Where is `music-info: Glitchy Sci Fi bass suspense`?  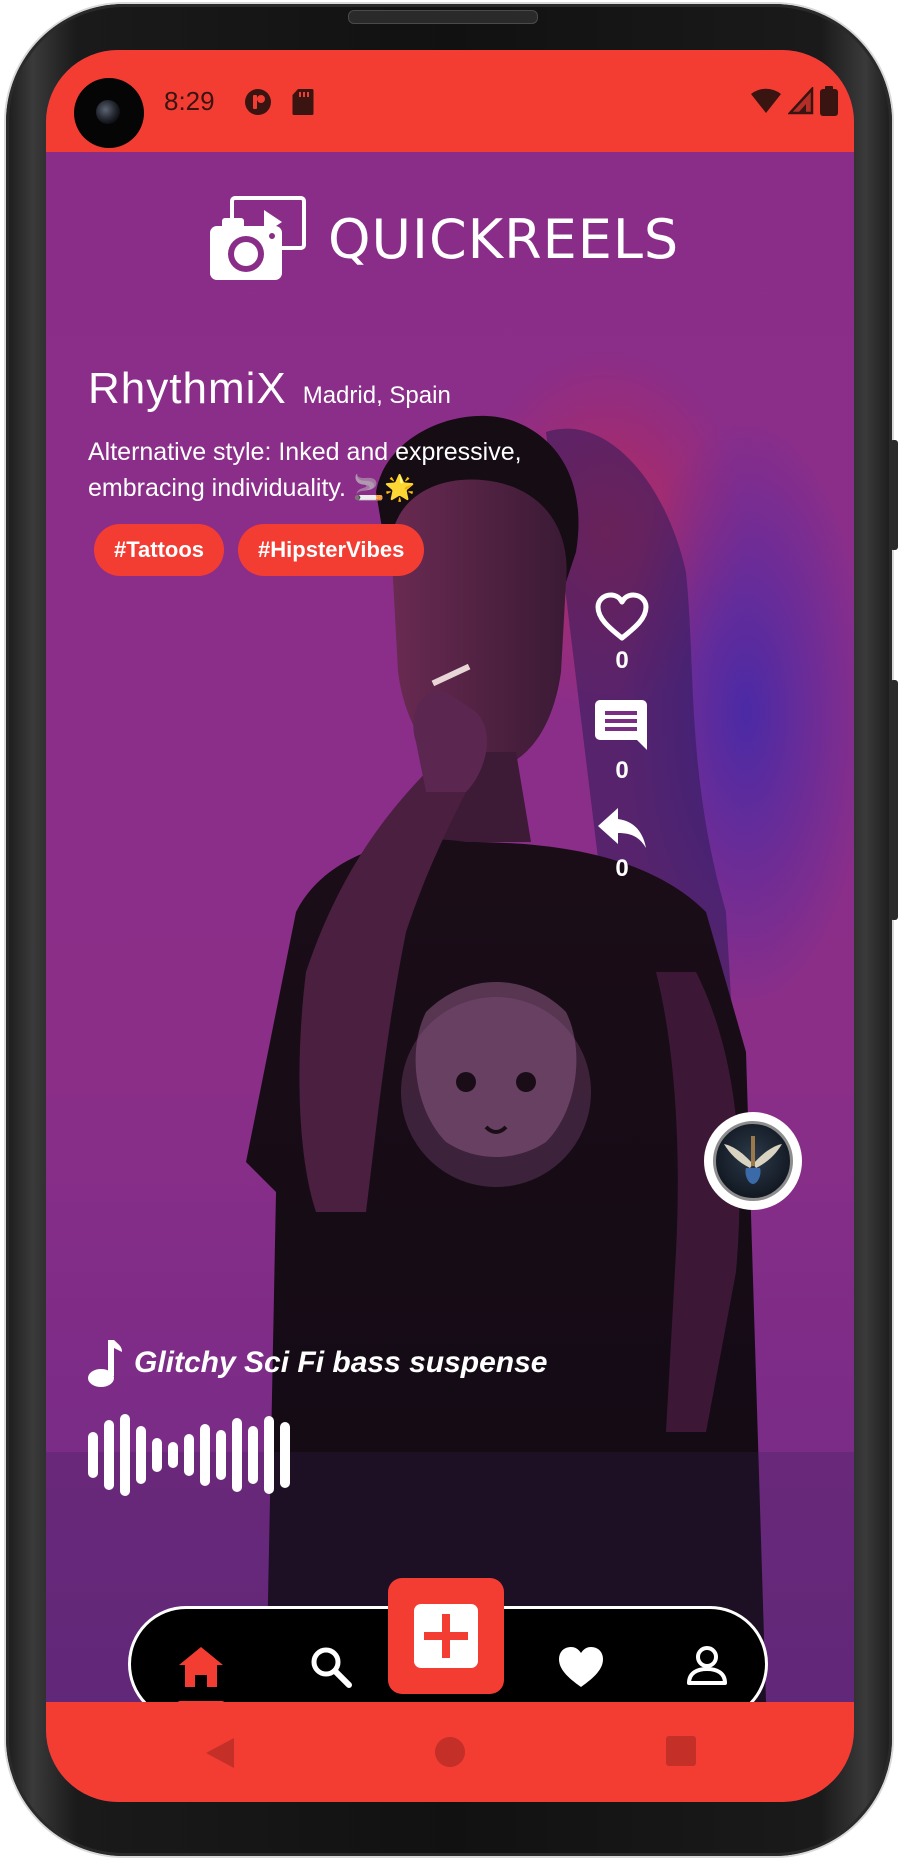
music-info: Glitchy Sci Fi bass suspense is located at coordinates (318, 1363).